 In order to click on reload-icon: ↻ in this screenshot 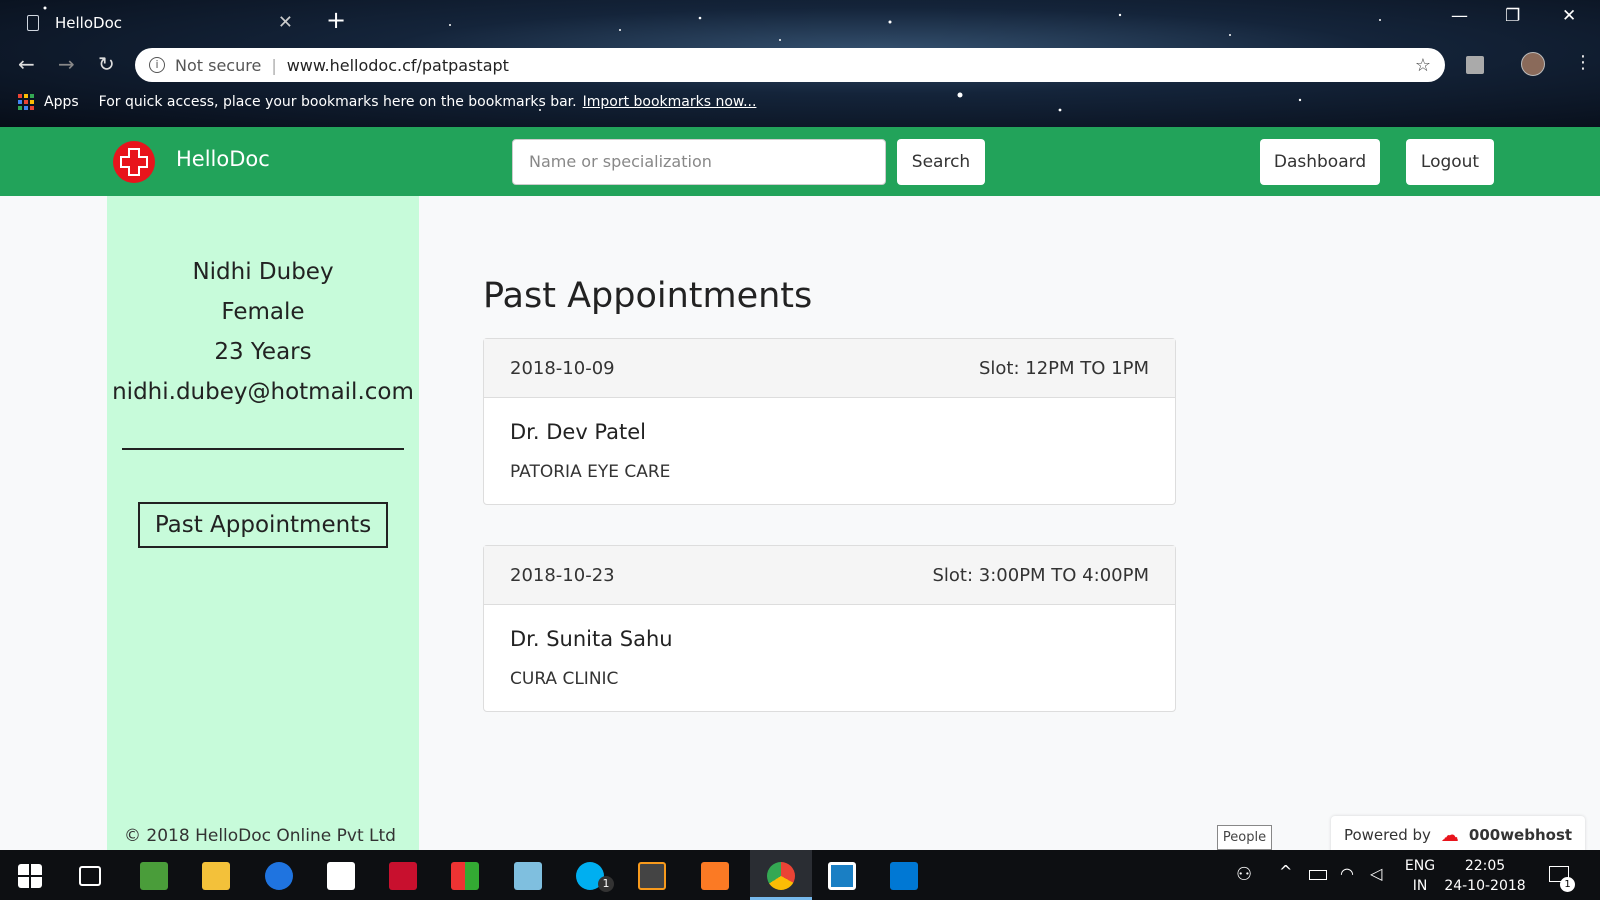, I will do `click(106, 64)`.